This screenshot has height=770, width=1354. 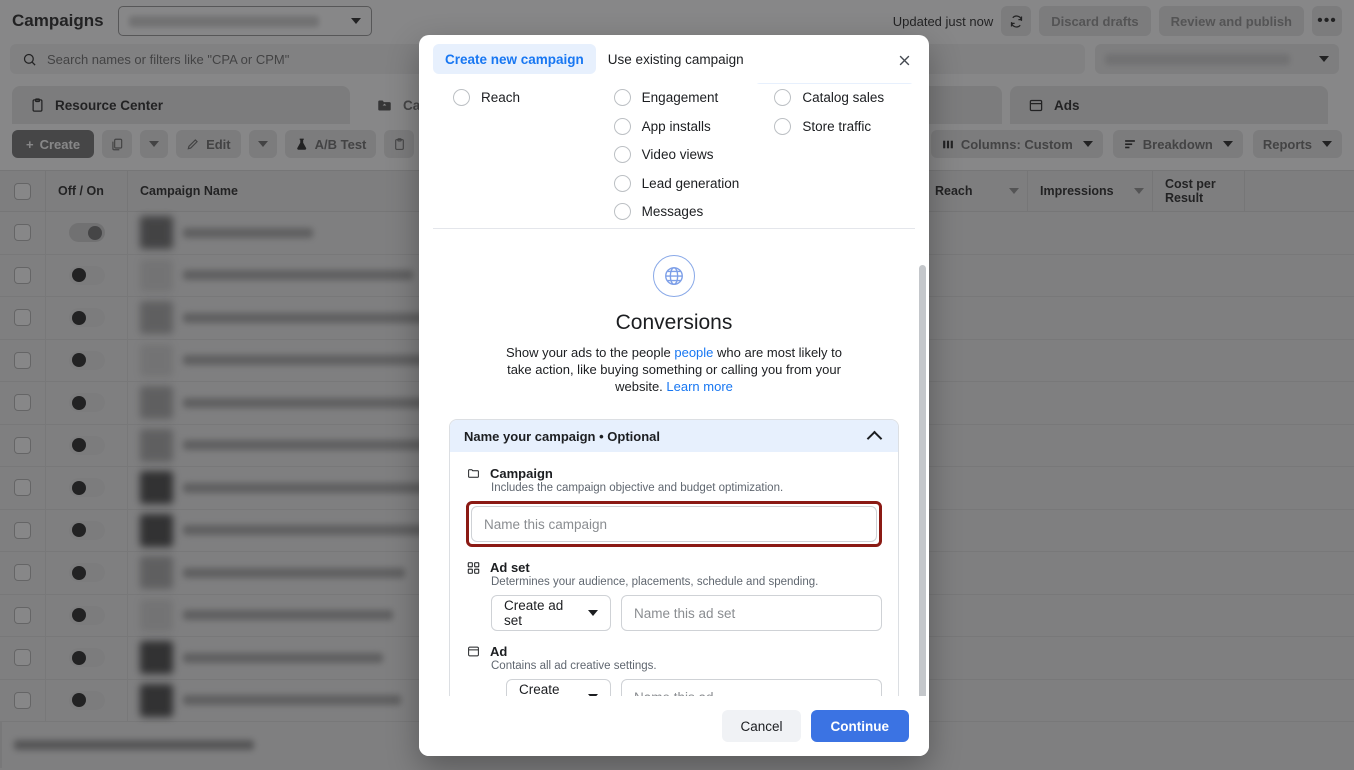 I want to click on objective-label: Store traffic, so click(x=837, y=126).